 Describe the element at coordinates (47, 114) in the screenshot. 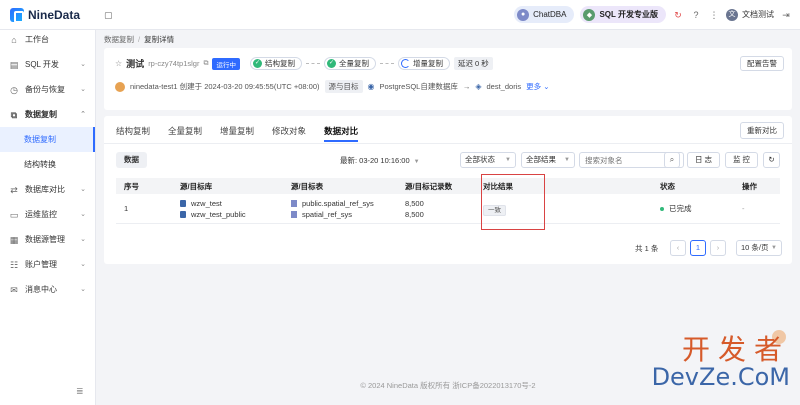

I see `sidebar-item-replication: ⧉ 数据复制 ⌃` at that location.